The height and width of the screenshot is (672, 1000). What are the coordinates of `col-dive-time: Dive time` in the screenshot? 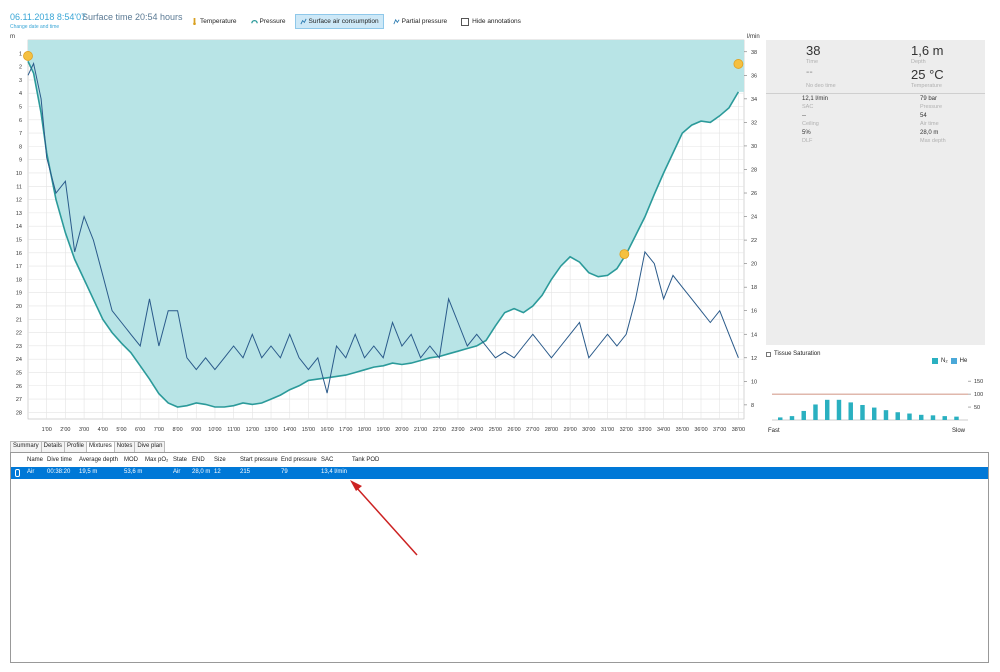 It's located at (59, 460).